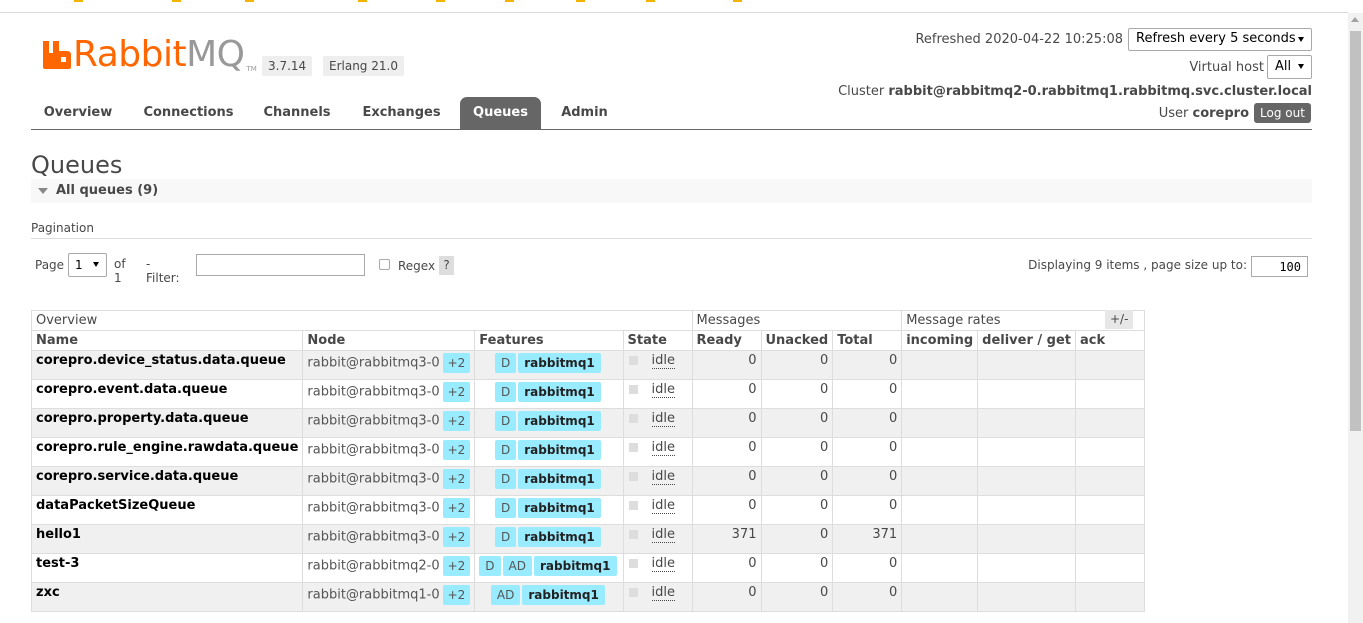 This screenshot has height=623, width=1363. I want to click on queue-name-link: corepro.property.data.queue, so click(167, 423).